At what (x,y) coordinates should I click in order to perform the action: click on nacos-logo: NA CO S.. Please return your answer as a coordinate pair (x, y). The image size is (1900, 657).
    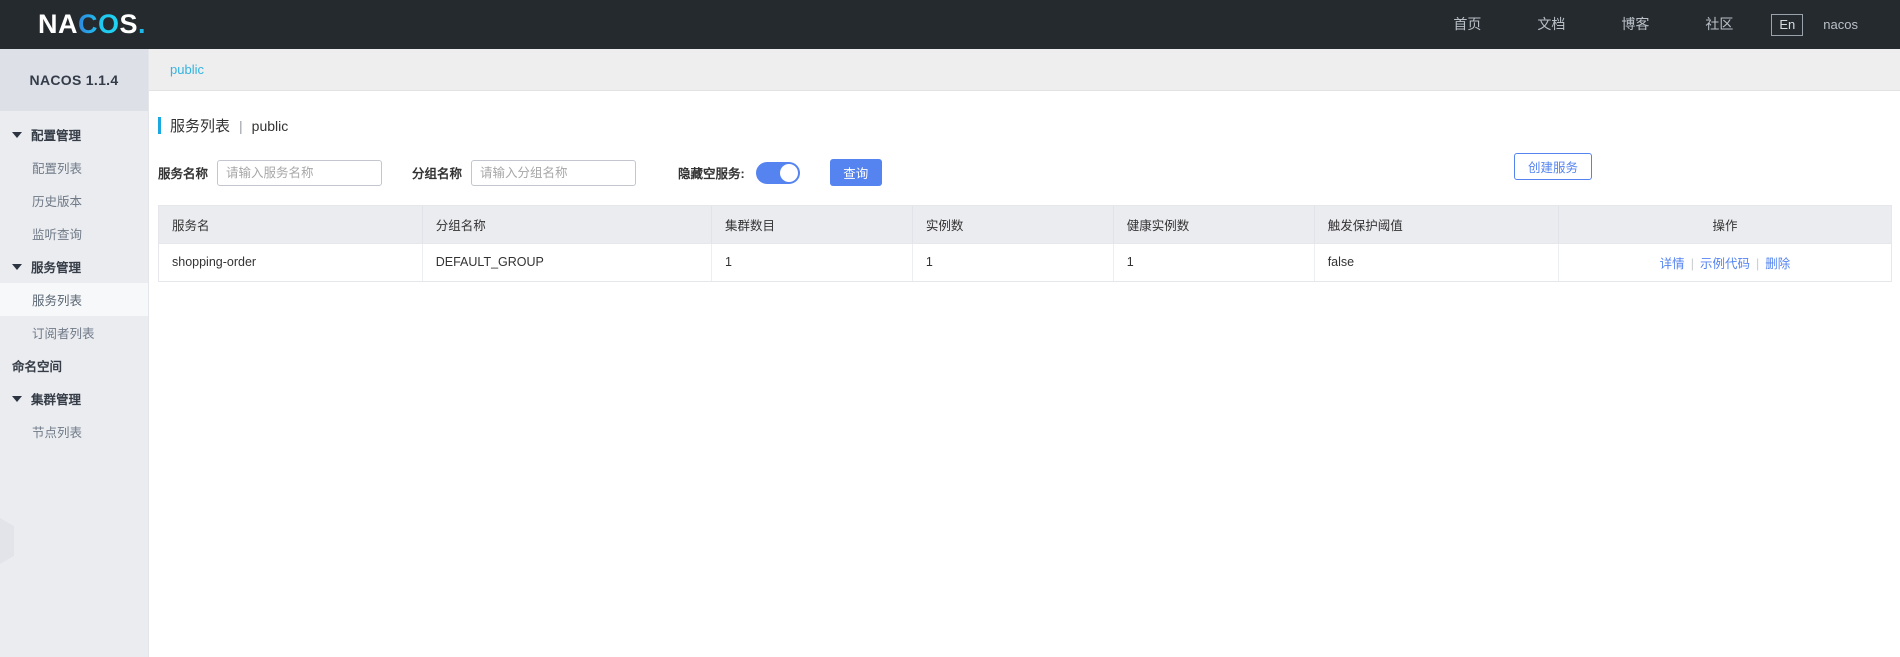
    Looking at the image, I should click on (92, 24).